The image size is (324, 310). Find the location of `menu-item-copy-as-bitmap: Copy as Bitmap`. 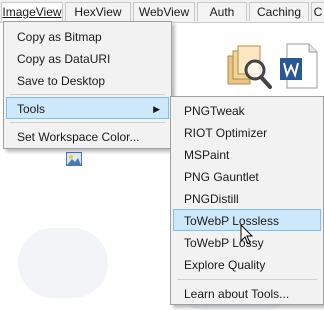

menu-item-copy-as-bitmap: Copy as Bitmap is located at coordinates (87, 36).